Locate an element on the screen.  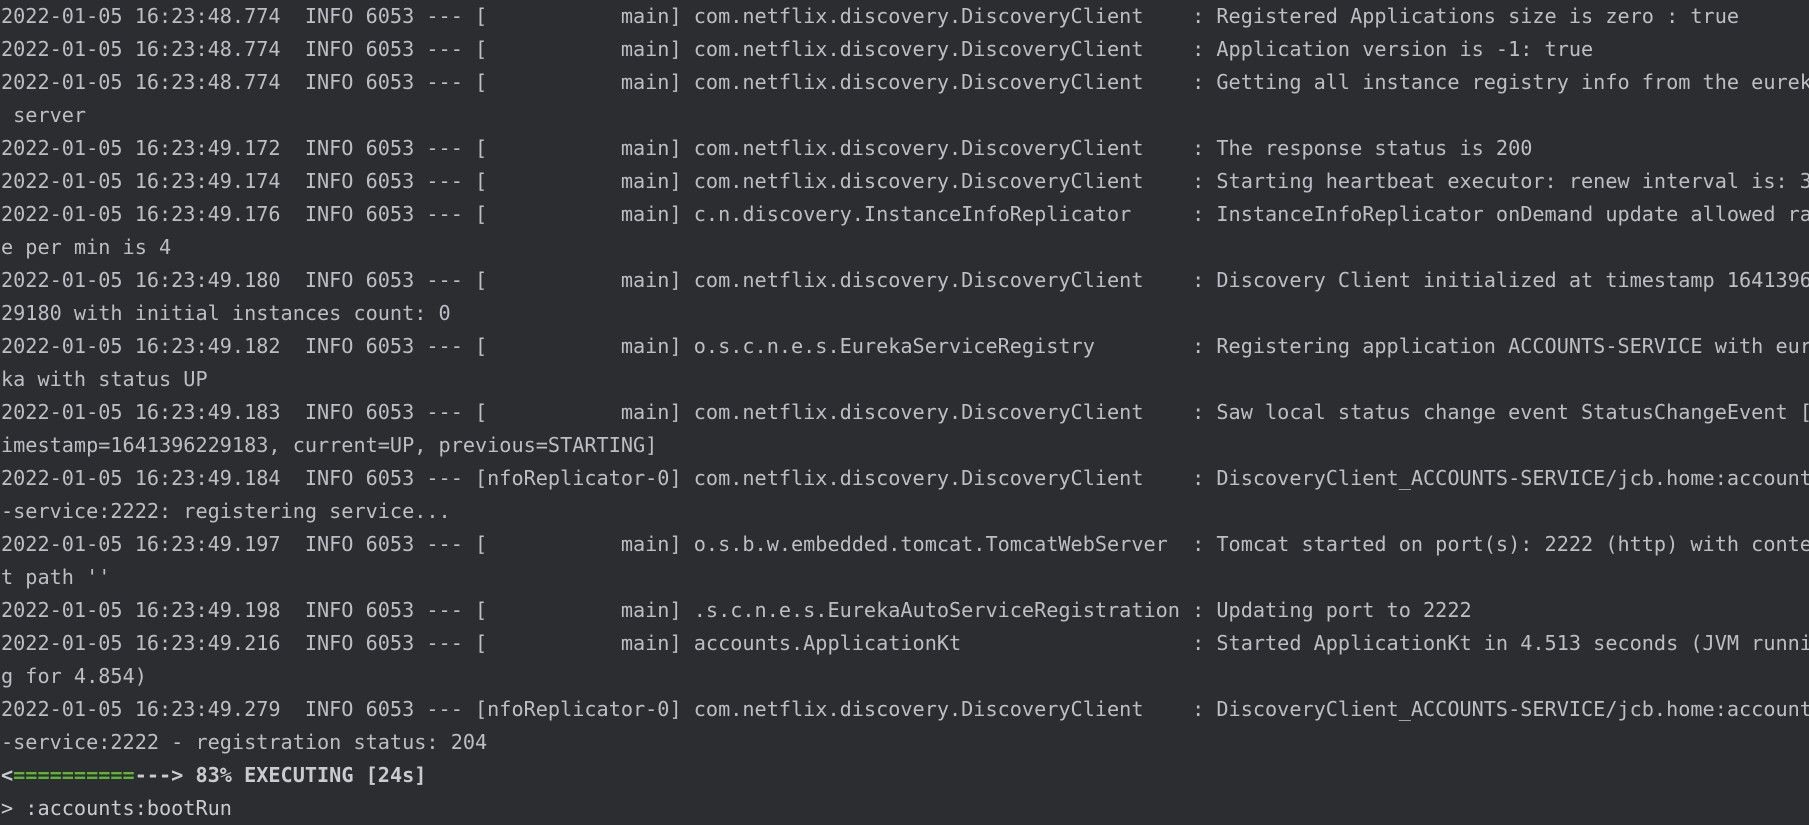
log-line: e per min is 4 is located at coordinates (86, 247).